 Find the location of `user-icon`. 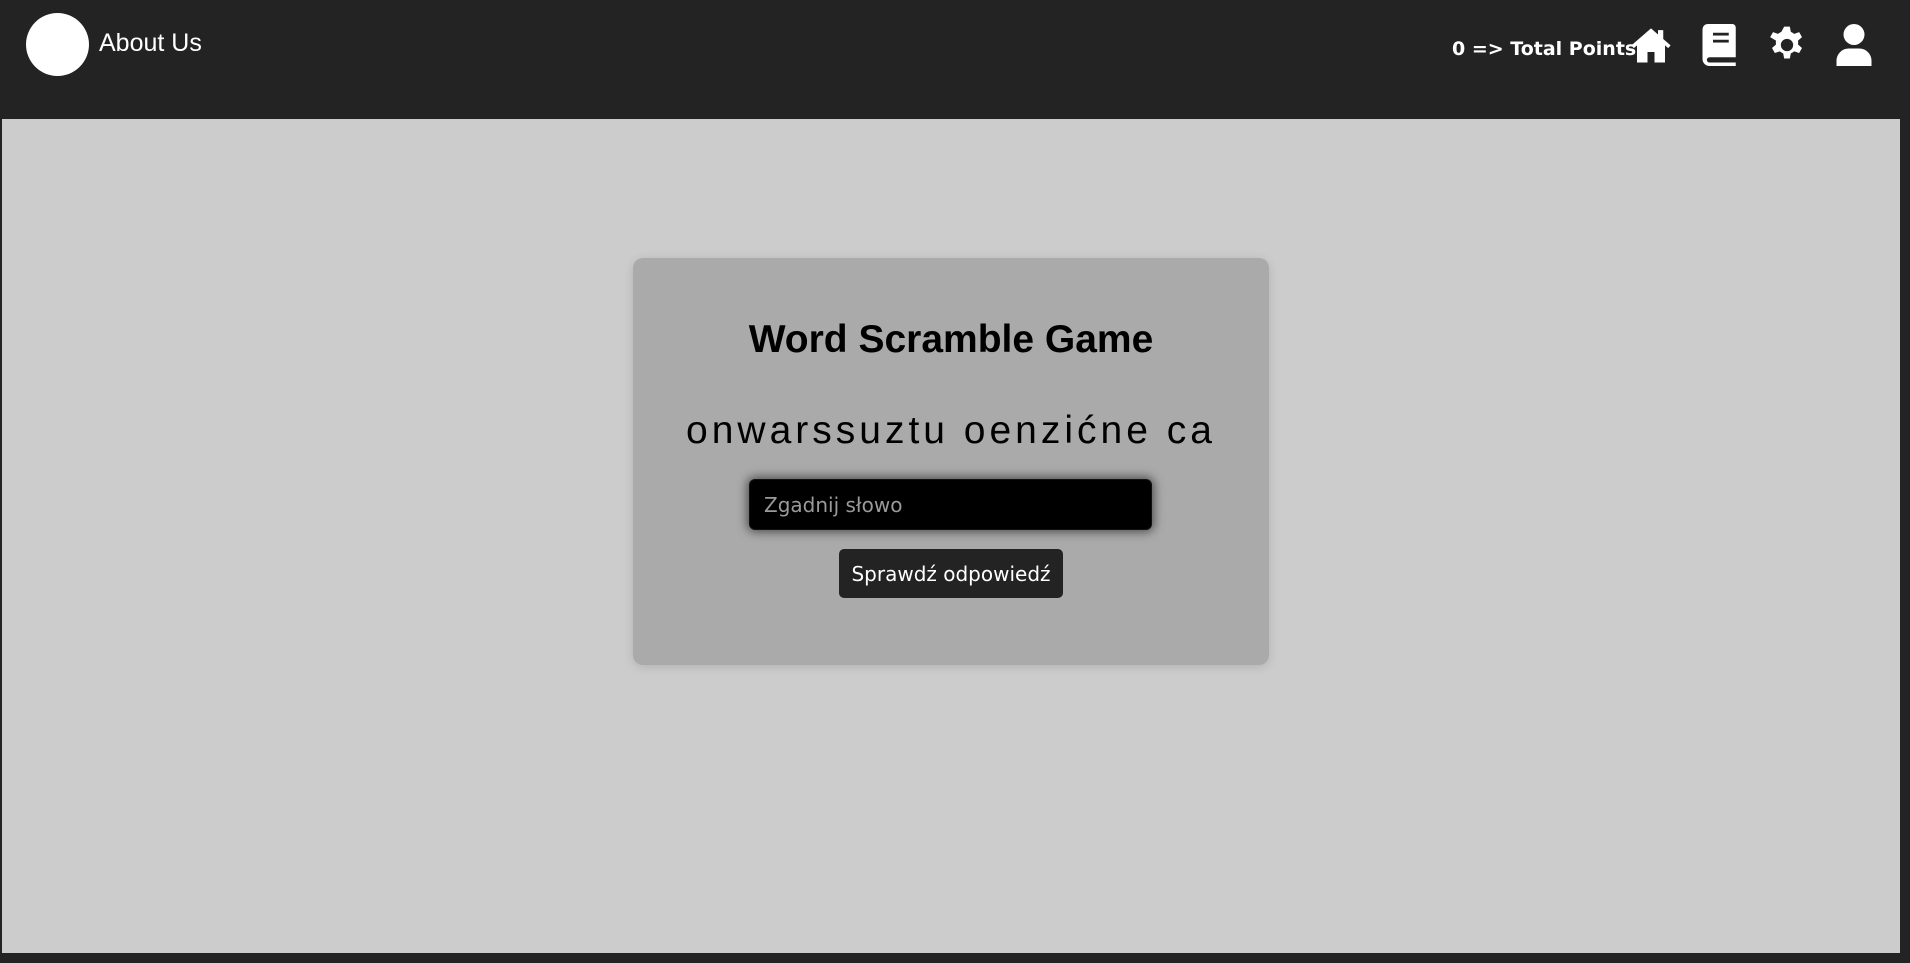

user-icon is located at coordinates (1854, 45).